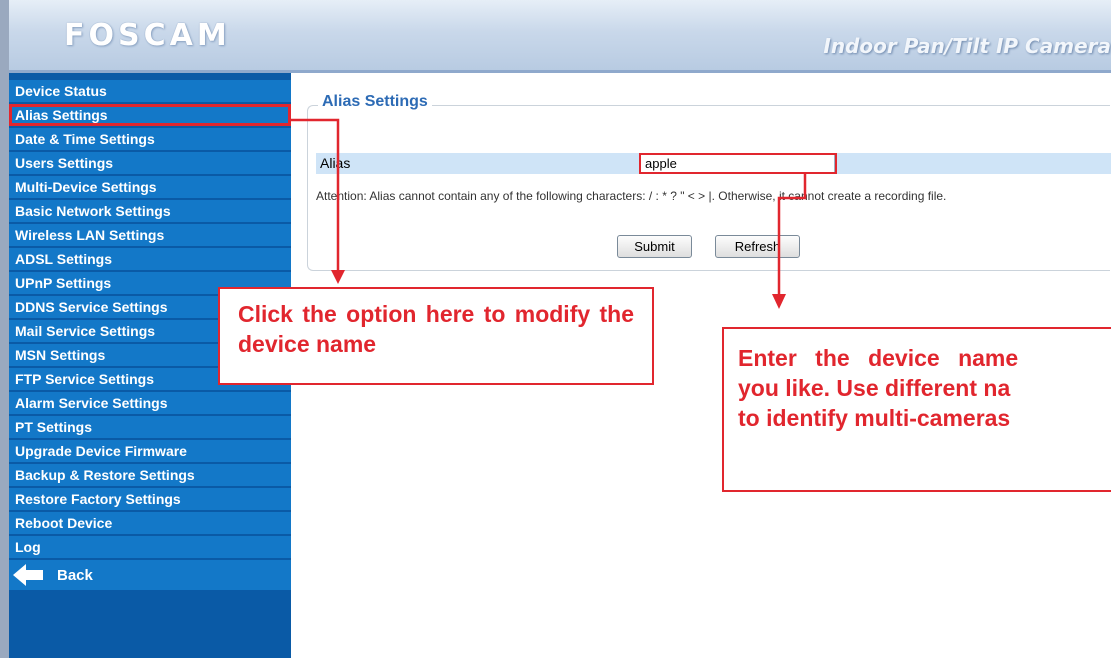 This screenshot has width=1111, height=658. I want to click on page-header: FOSCAM Indoor Pan/Tilt IP Camera, so click(555, 35).